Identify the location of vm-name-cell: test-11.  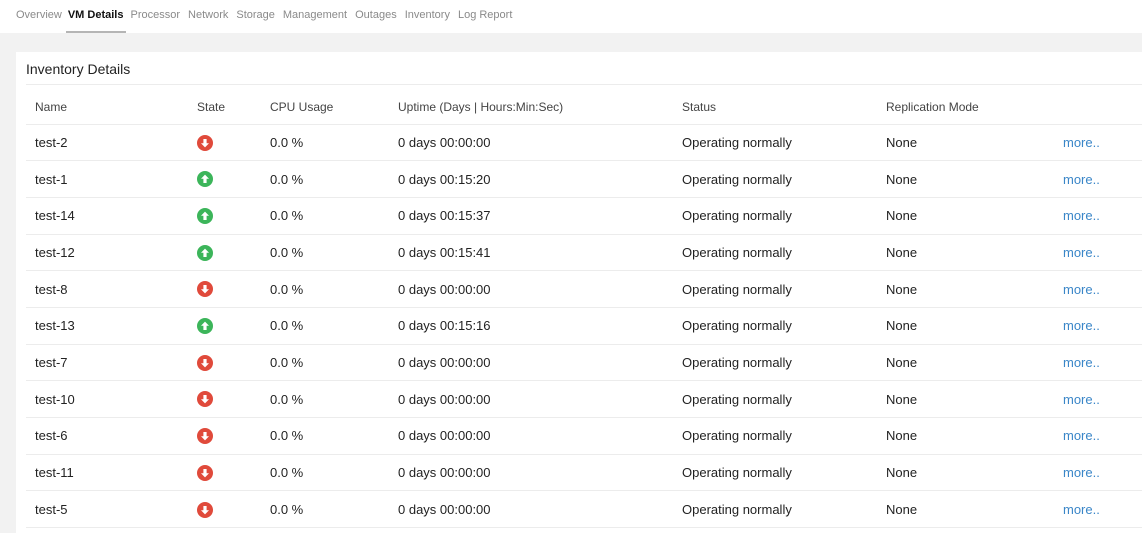
(107, 473).